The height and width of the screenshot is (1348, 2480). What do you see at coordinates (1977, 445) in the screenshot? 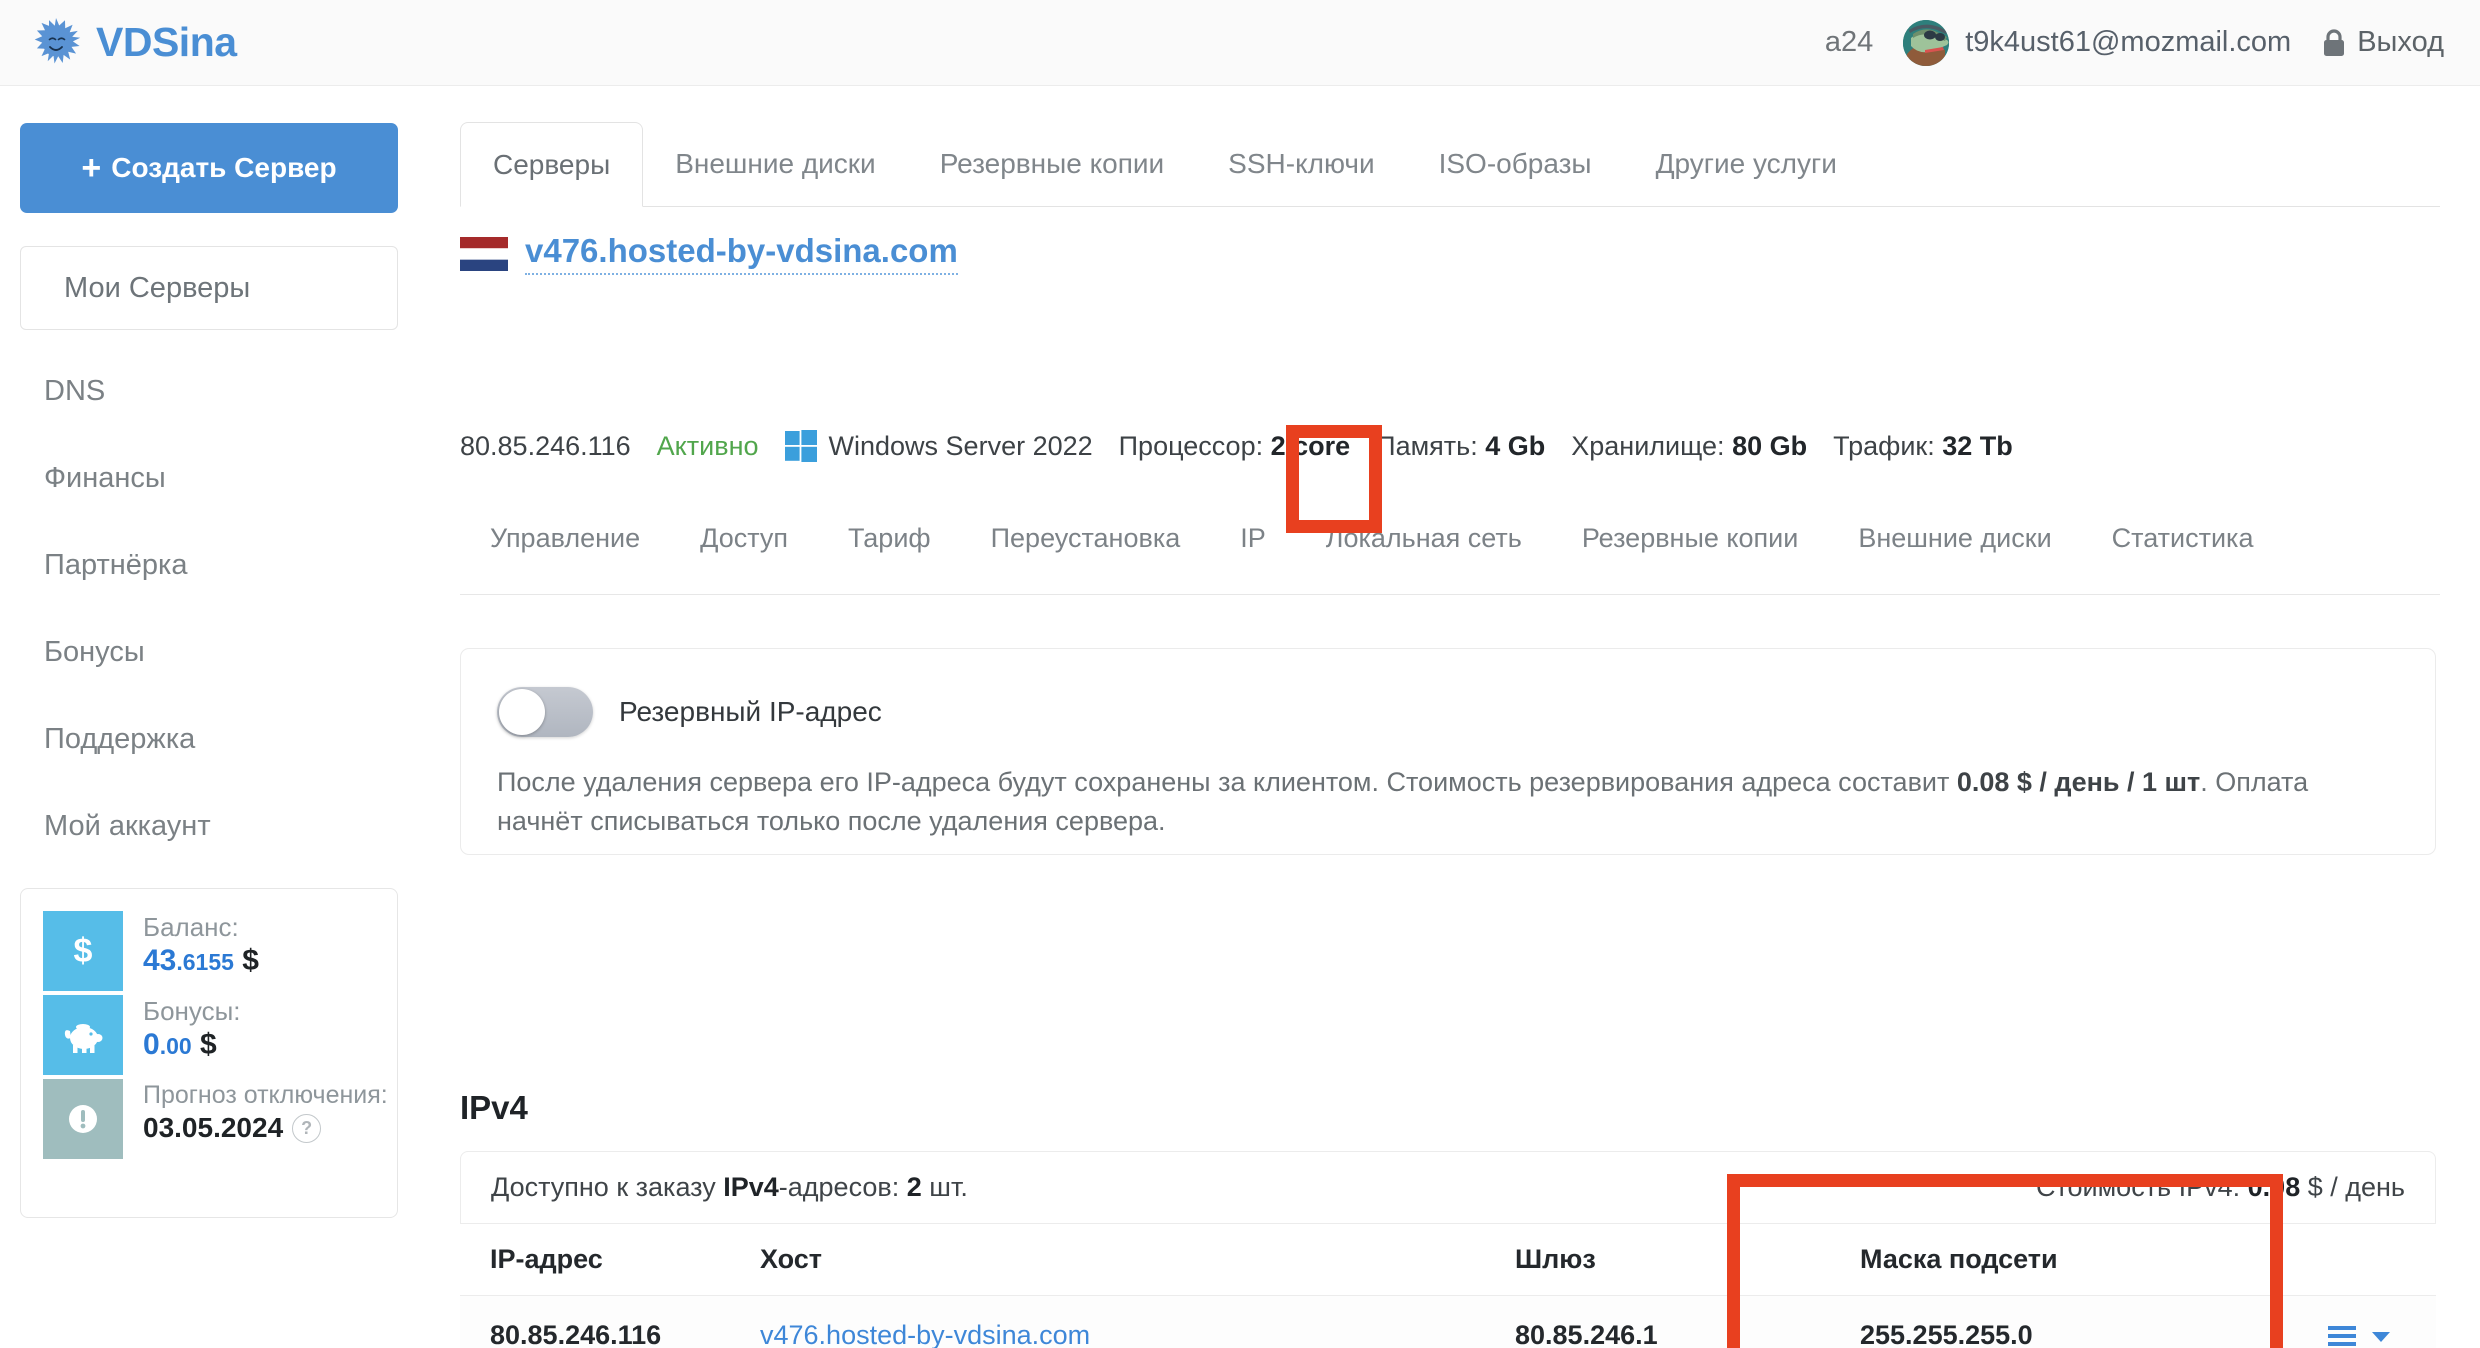
I see `traffic-value: 32 Tb` at bounding box center [1977, 445].